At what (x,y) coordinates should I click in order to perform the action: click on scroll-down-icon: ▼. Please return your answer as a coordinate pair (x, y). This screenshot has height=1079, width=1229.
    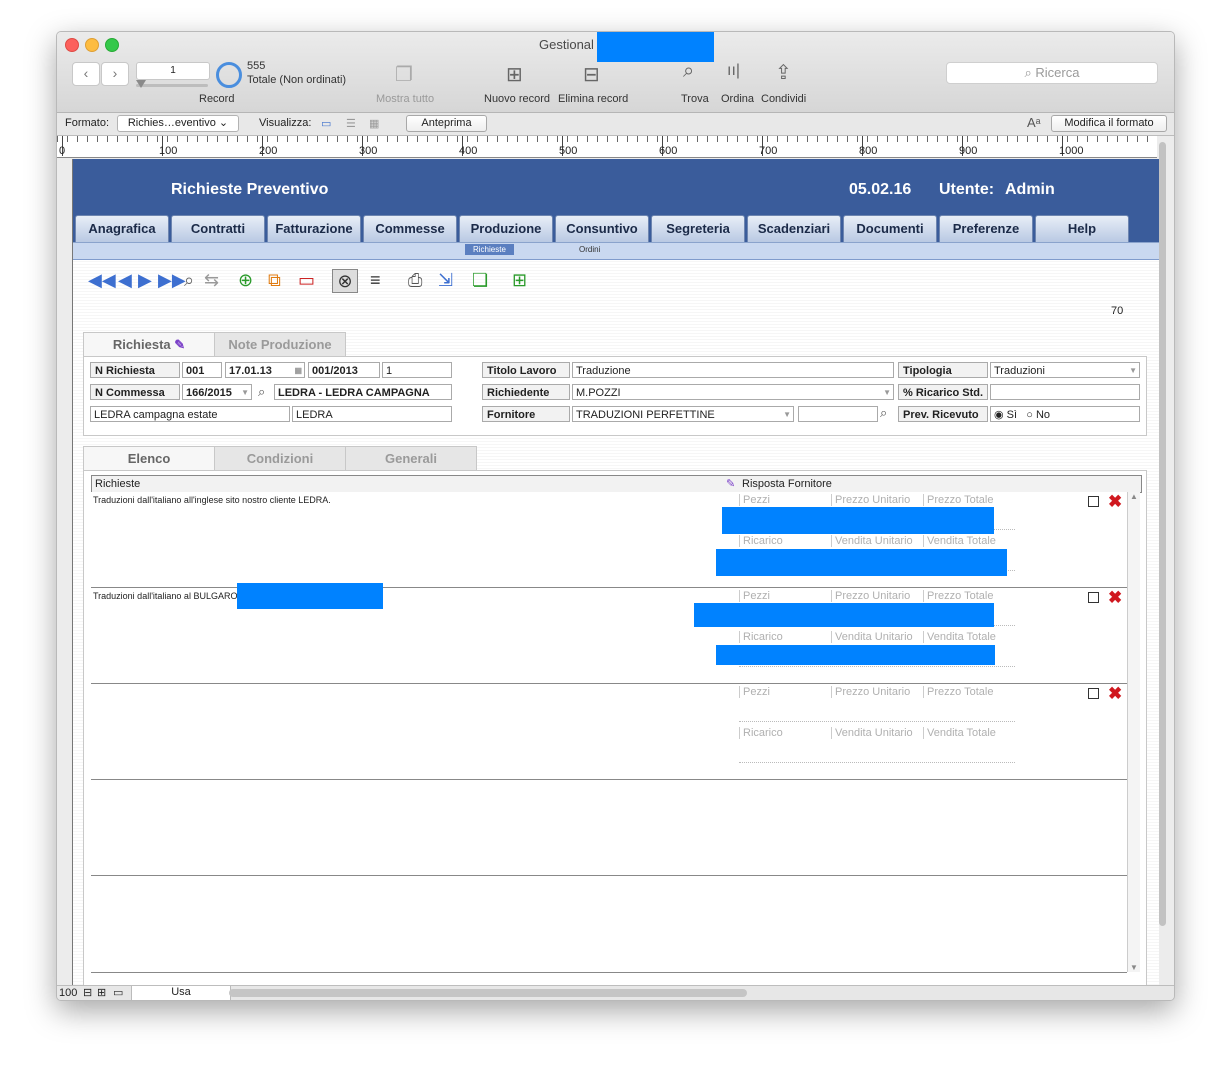
    Looking at the image, I should click on (1134, 967).